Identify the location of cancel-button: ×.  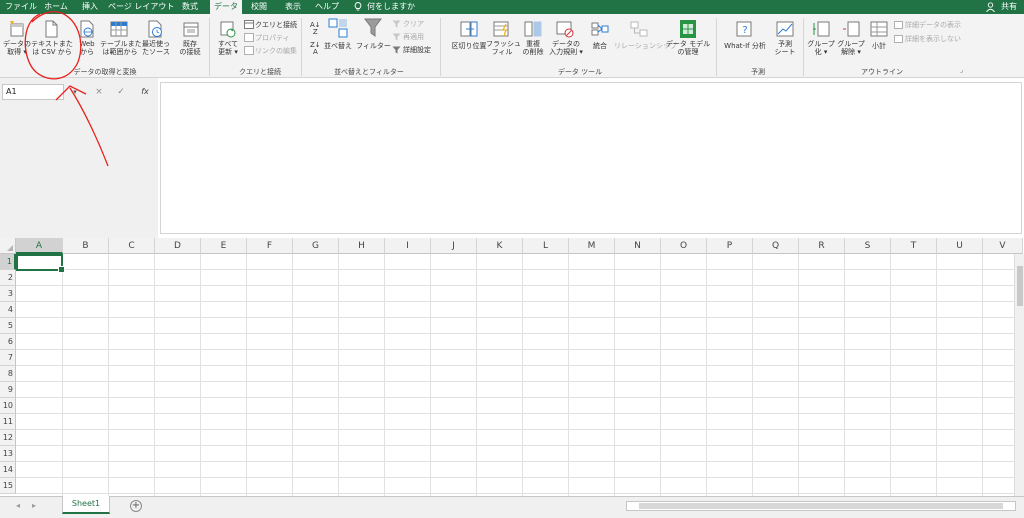
(99, 92).